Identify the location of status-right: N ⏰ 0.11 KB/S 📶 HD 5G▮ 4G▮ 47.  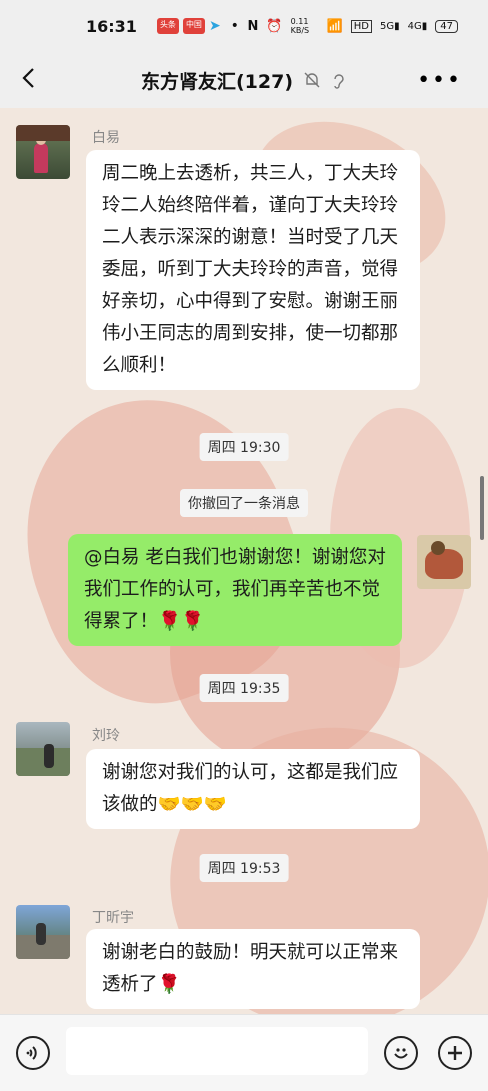
(353, 26).